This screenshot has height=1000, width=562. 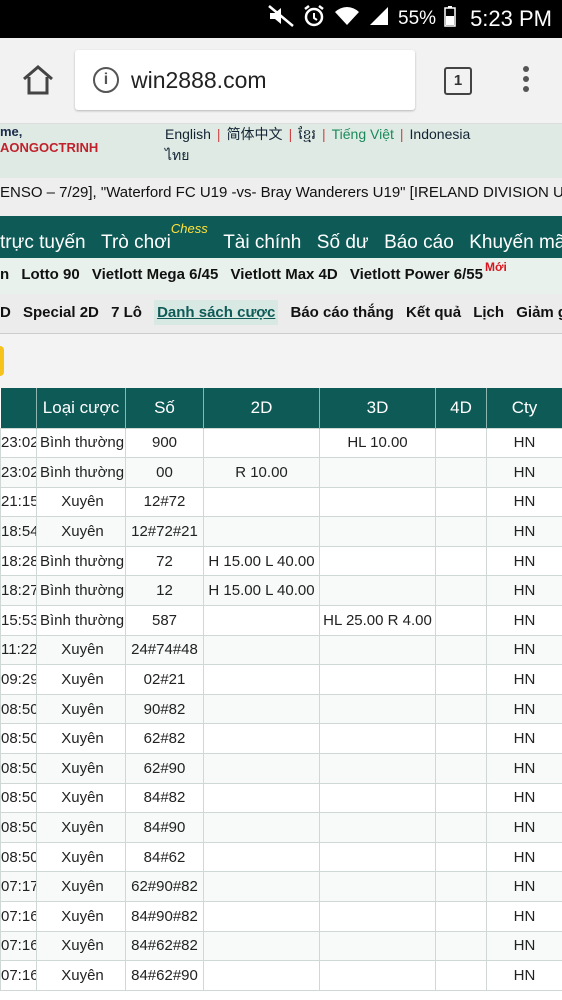 I want to click on number-cell: 90#82, so click(x=164, y=709).